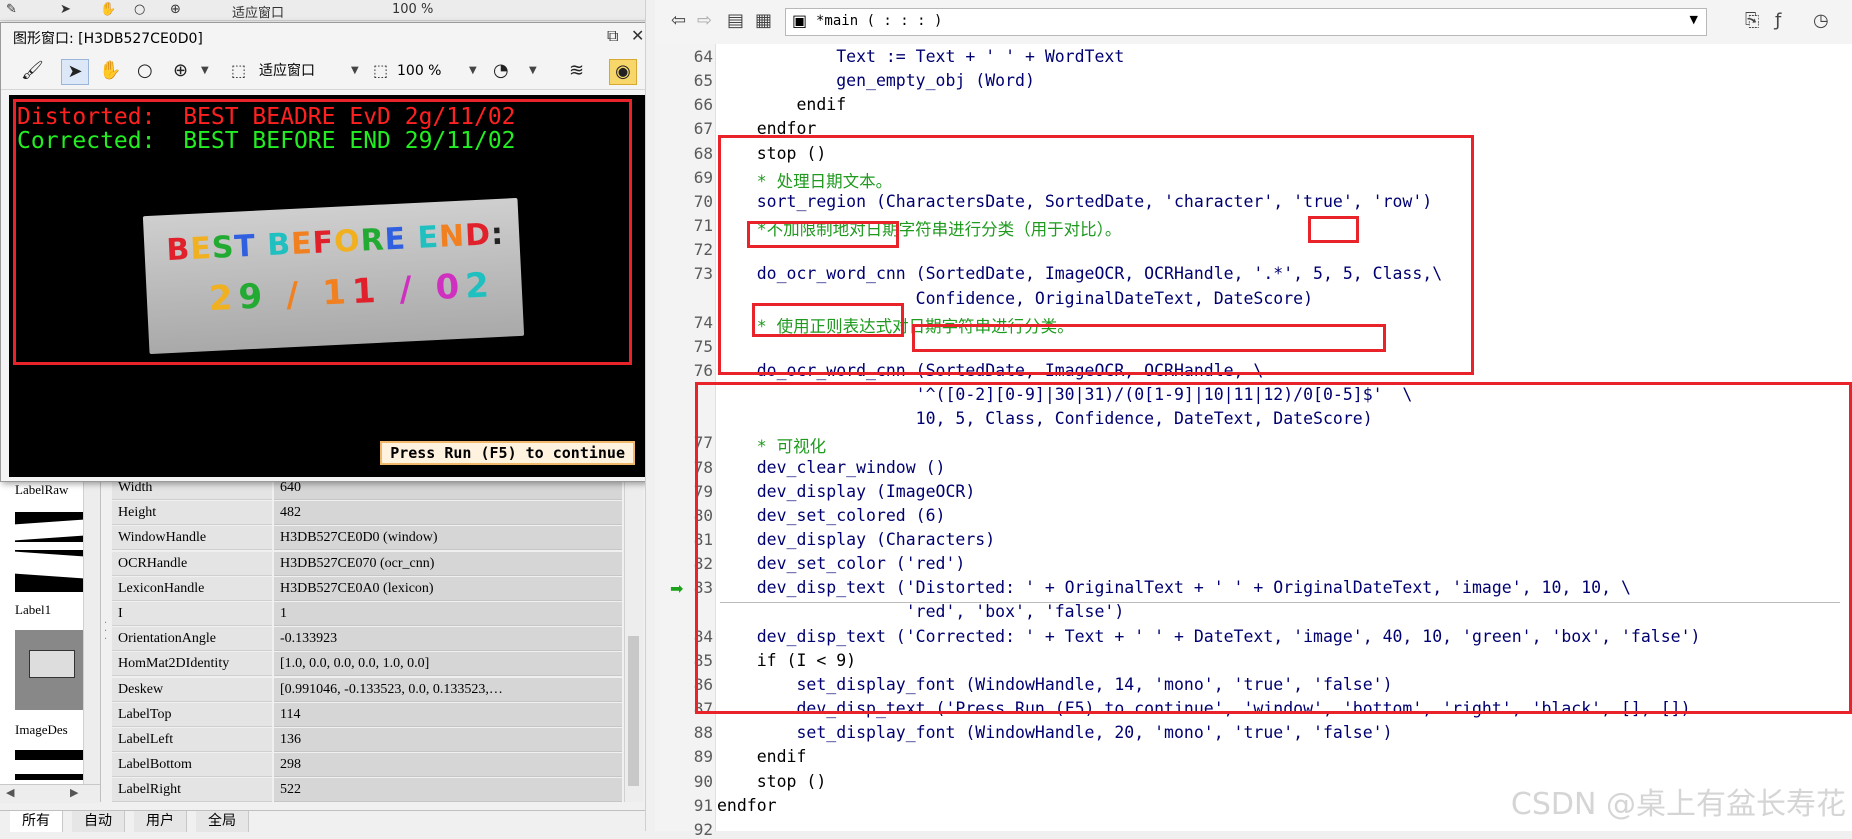 This screenshot has height=839, width=1852. What do you see at coordinates (139, 9) in the screenshot?
I see `magnifier-icon: ○` at bounding box center [139, 9].